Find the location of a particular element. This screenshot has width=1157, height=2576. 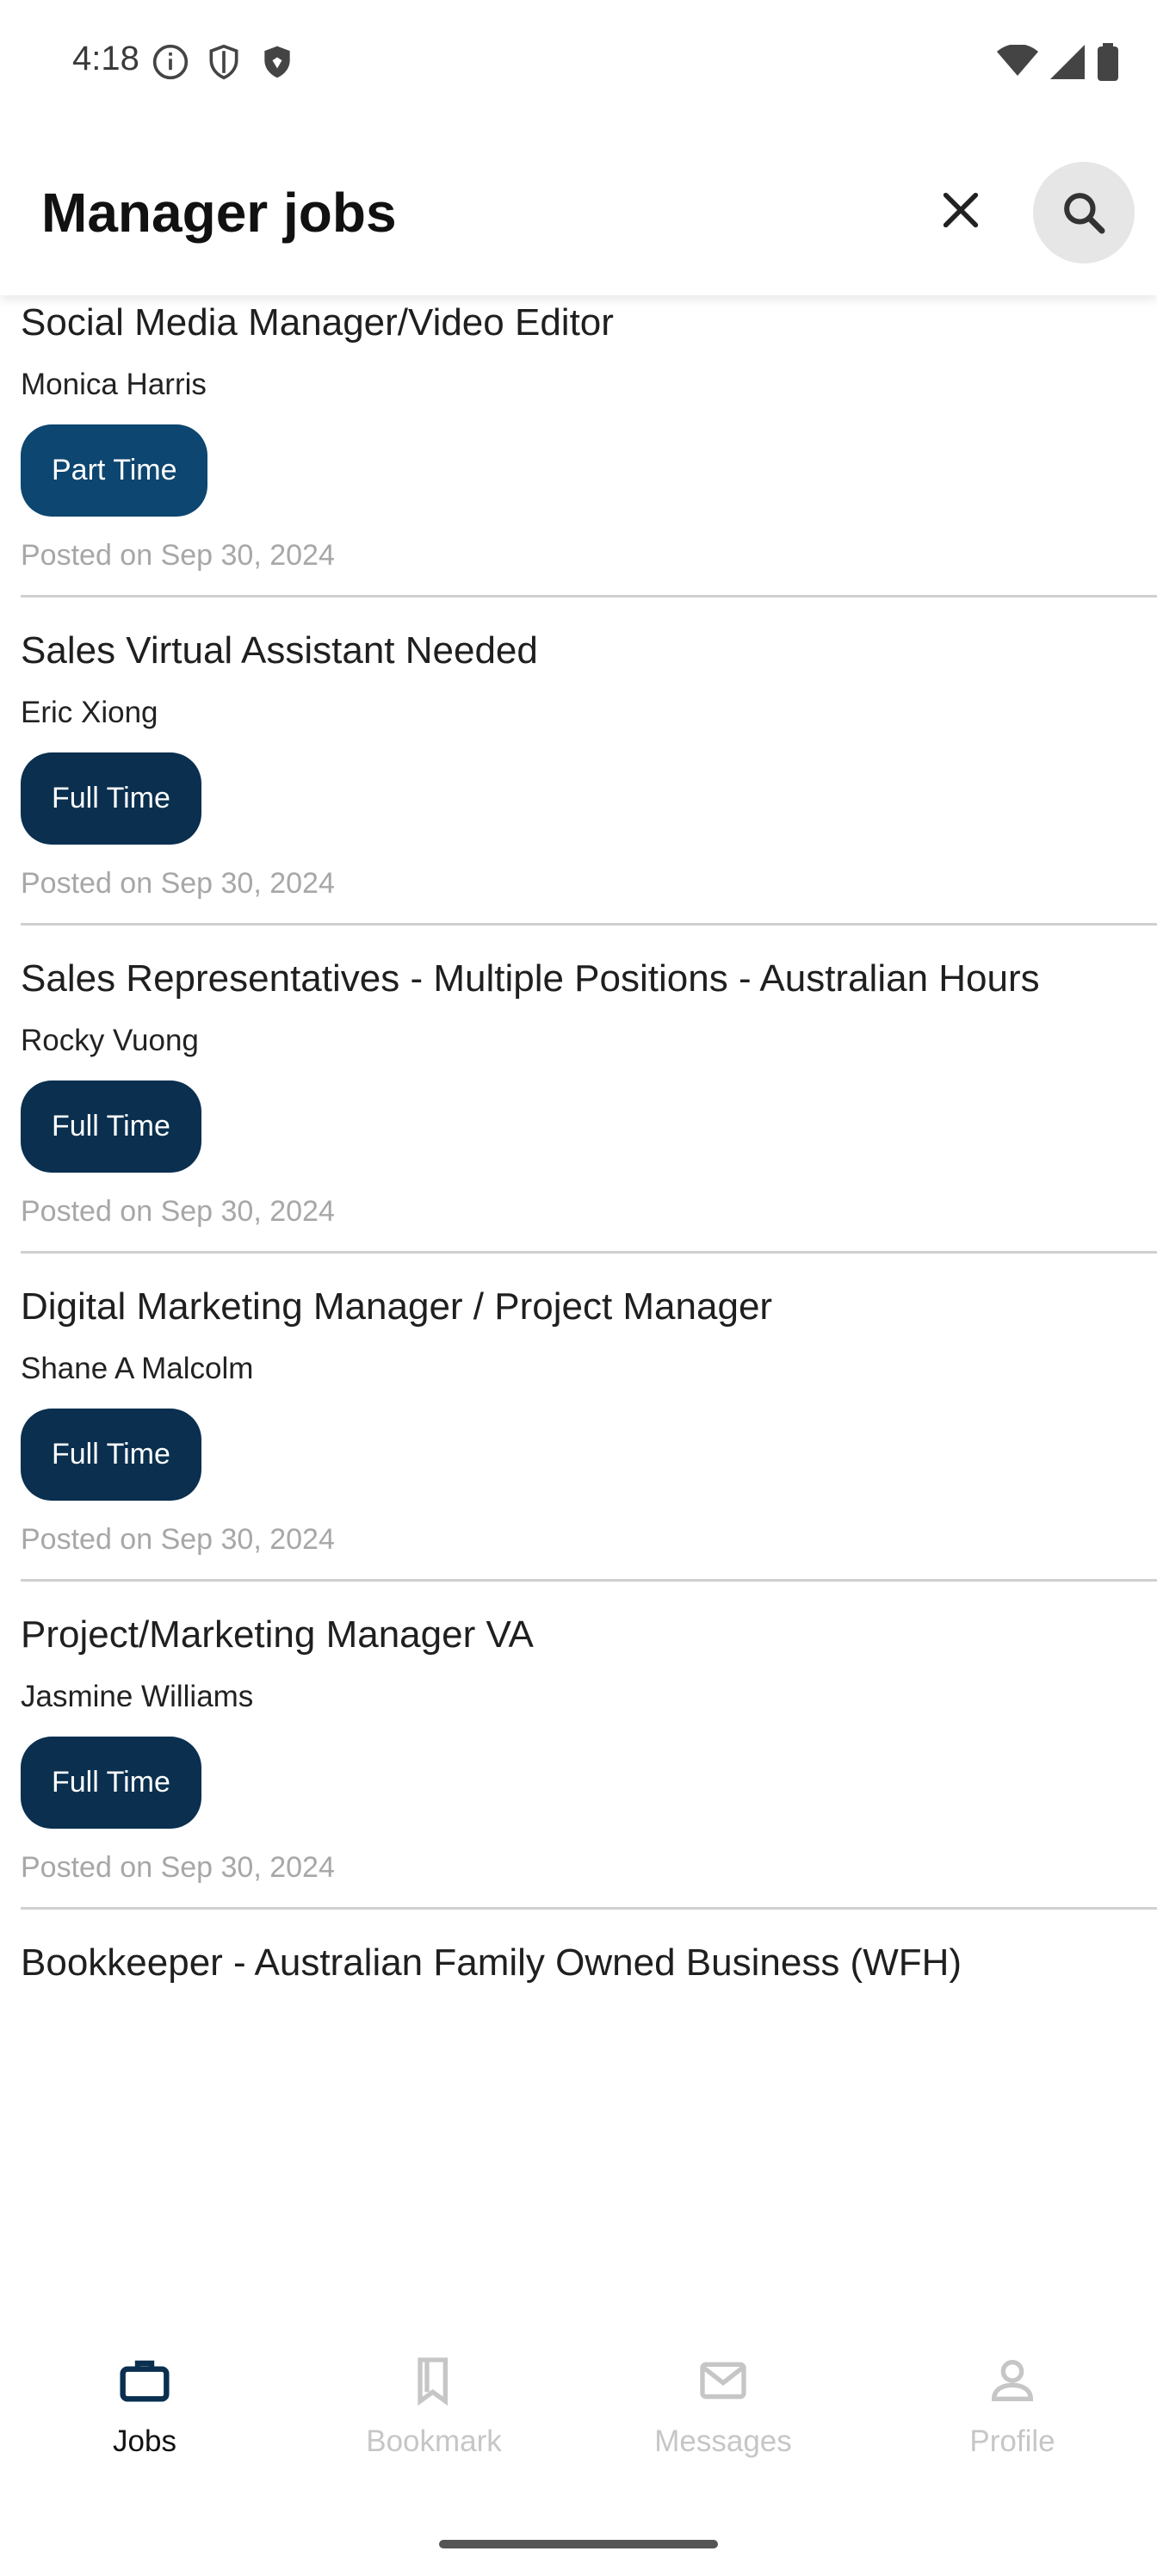

job-title: Social Media Manager/Video Editor is located at coordinates (318, 323).